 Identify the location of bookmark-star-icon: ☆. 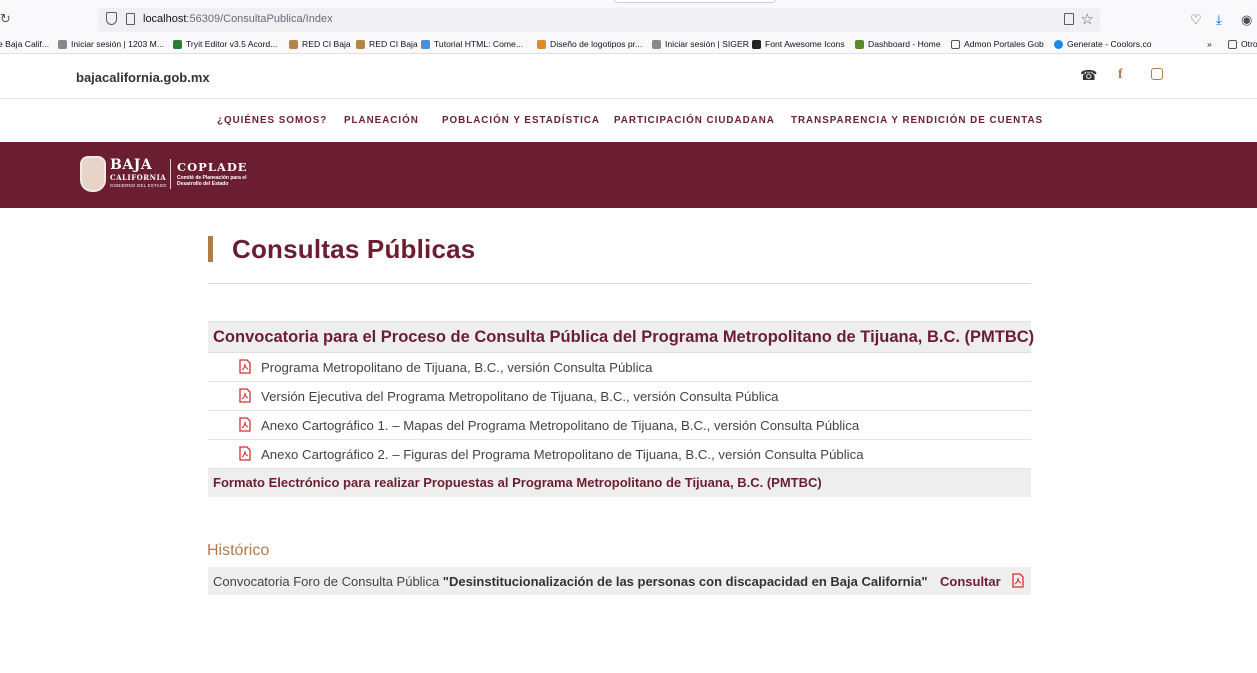
(1087, 19).